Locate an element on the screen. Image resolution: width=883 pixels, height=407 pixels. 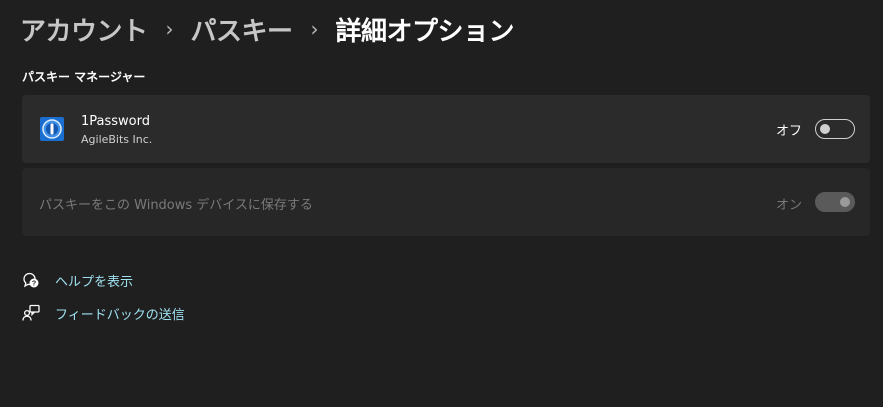
provider-vendor: AgileBits Inc. is located at coordinates (117, 139).